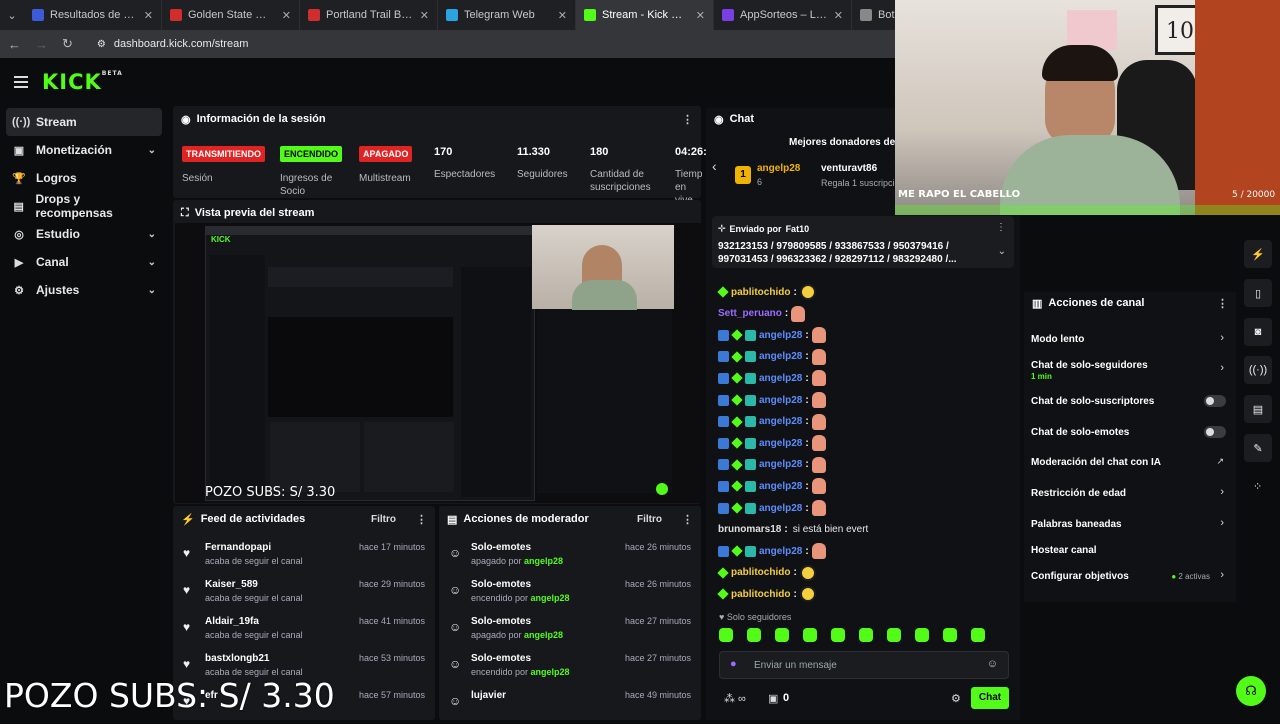 This screenshot has height=724, width=1280. Describe the element at coordinates (1002, 251) in the screenshot. I see `pinned-expand-icon: ⌄` at that location.